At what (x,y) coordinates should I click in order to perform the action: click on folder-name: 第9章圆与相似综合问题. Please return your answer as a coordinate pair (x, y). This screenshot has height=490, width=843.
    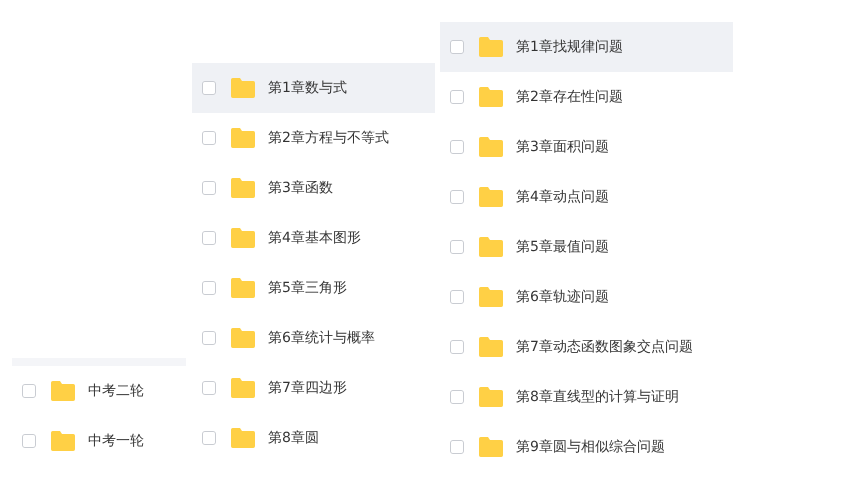
    Looking at the image, I should click on (590, 447).